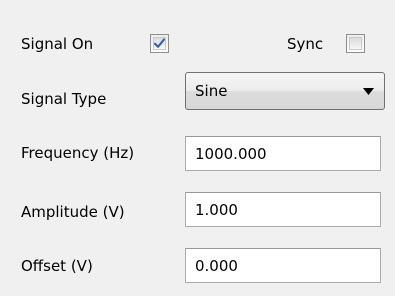 The width and height of the screenshot is (395, 296). Describe the element at coordinates (283, 265) in the screenshot. I see `offset-input` at that location.